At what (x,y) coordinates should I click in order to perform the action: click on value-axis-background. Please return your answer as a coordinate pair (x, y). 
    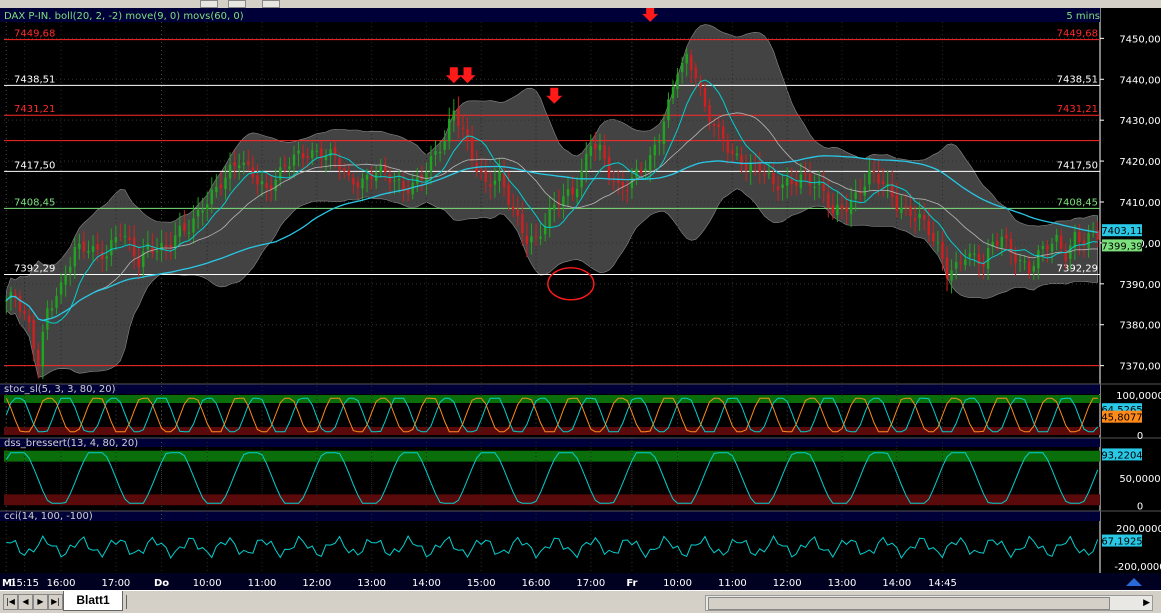
    Looking at the image, I should click on (1130, 299).